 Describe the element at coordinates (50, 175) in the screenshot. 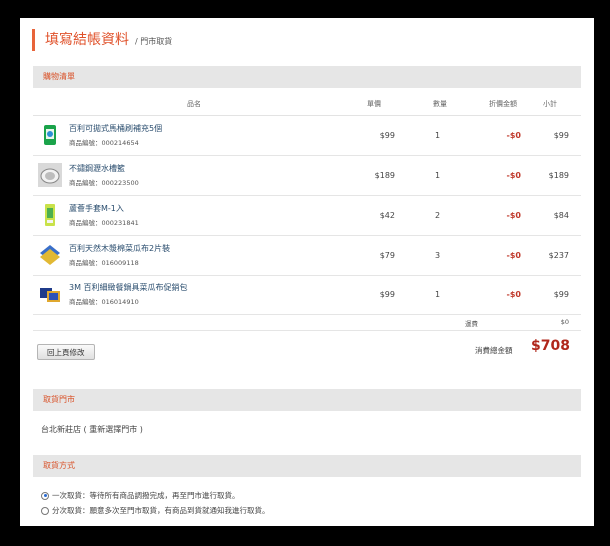

I see `sink-basket-product-icon` at that location.